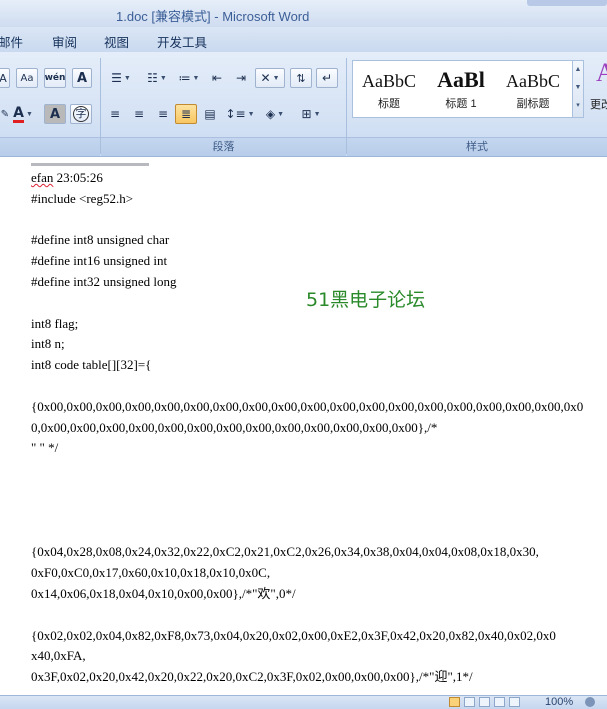 The width and height of the screenshot is (607, 709). Describe the element at coordinates (601, 72) in the screenshot. I see `change-styles-icon: A` at that location.